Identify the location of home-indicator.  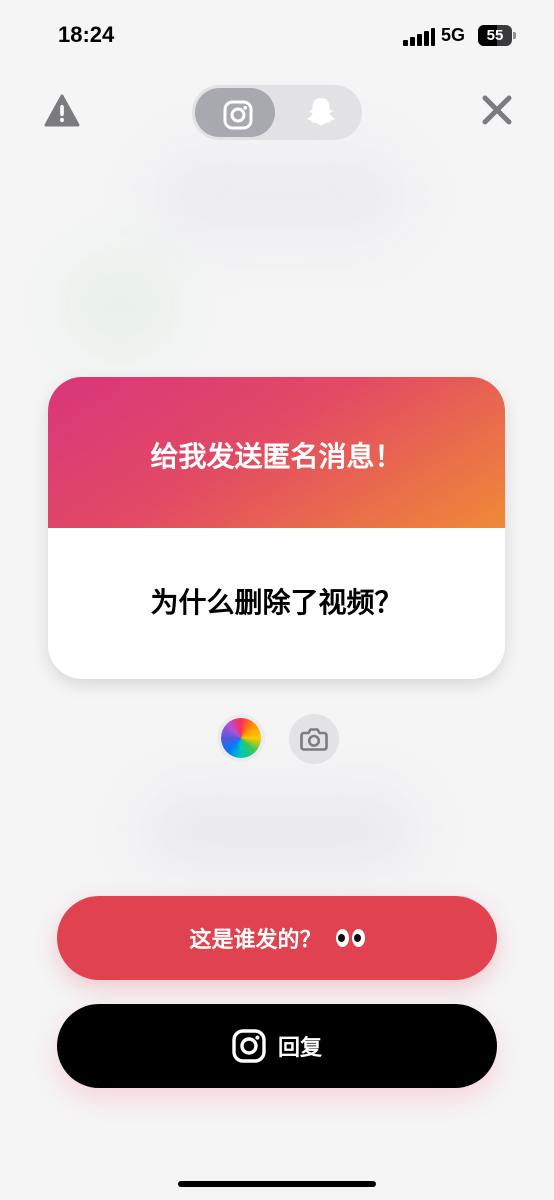
(277, 1184).